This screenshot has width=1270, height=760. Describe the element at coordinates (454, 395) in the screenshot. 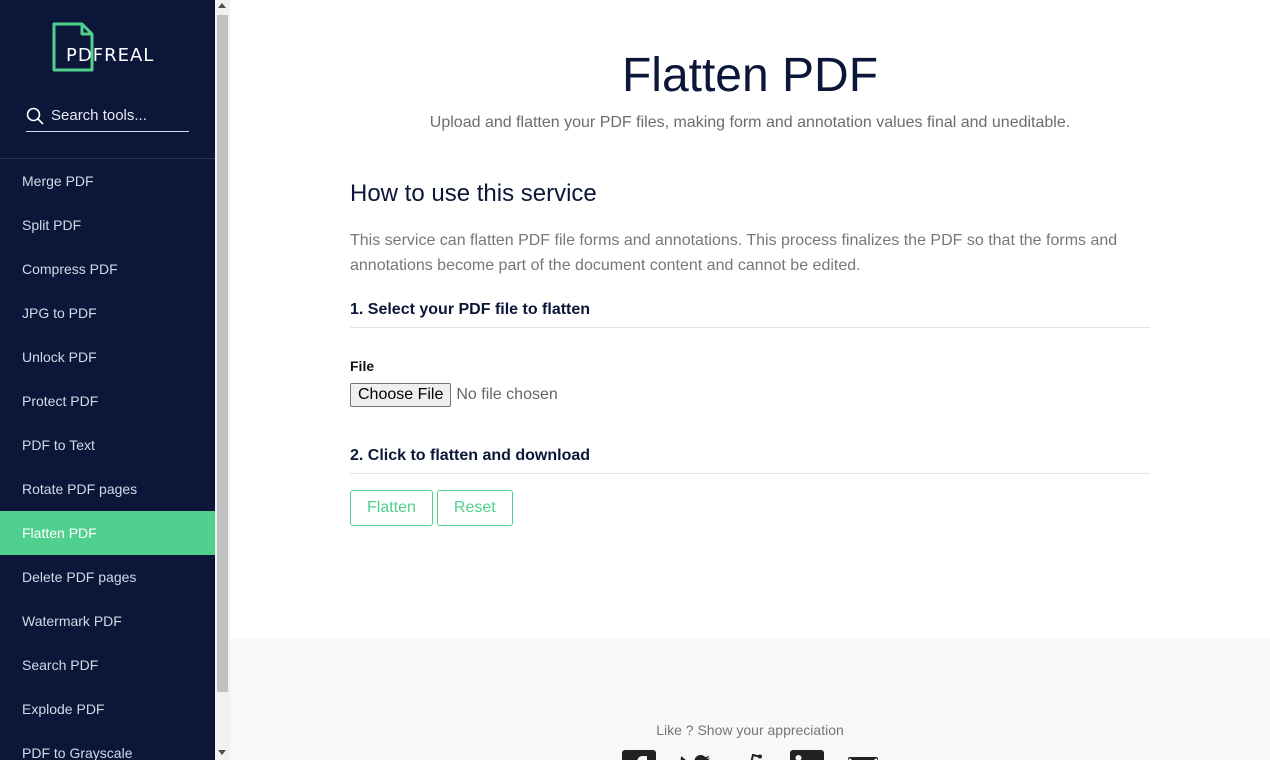

I see `file-input: Choose File No file chosen` at that location.